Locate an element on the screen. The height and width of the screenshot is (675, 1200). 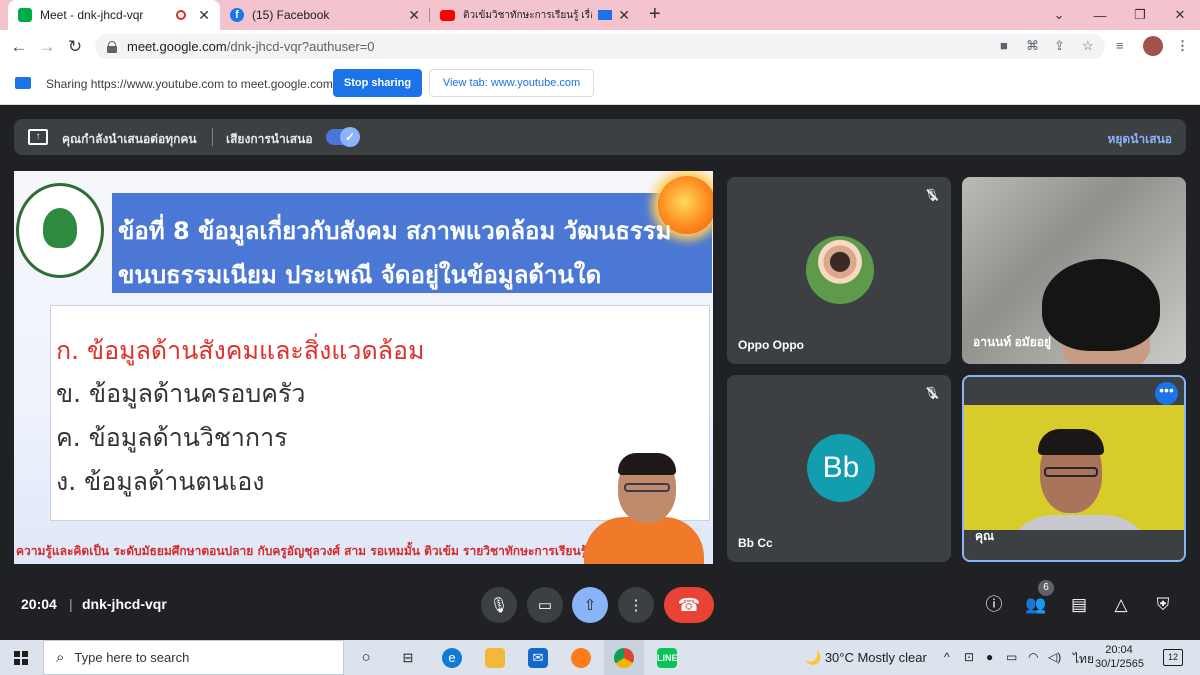
sharing-icon is located at coordinates (605, 15).